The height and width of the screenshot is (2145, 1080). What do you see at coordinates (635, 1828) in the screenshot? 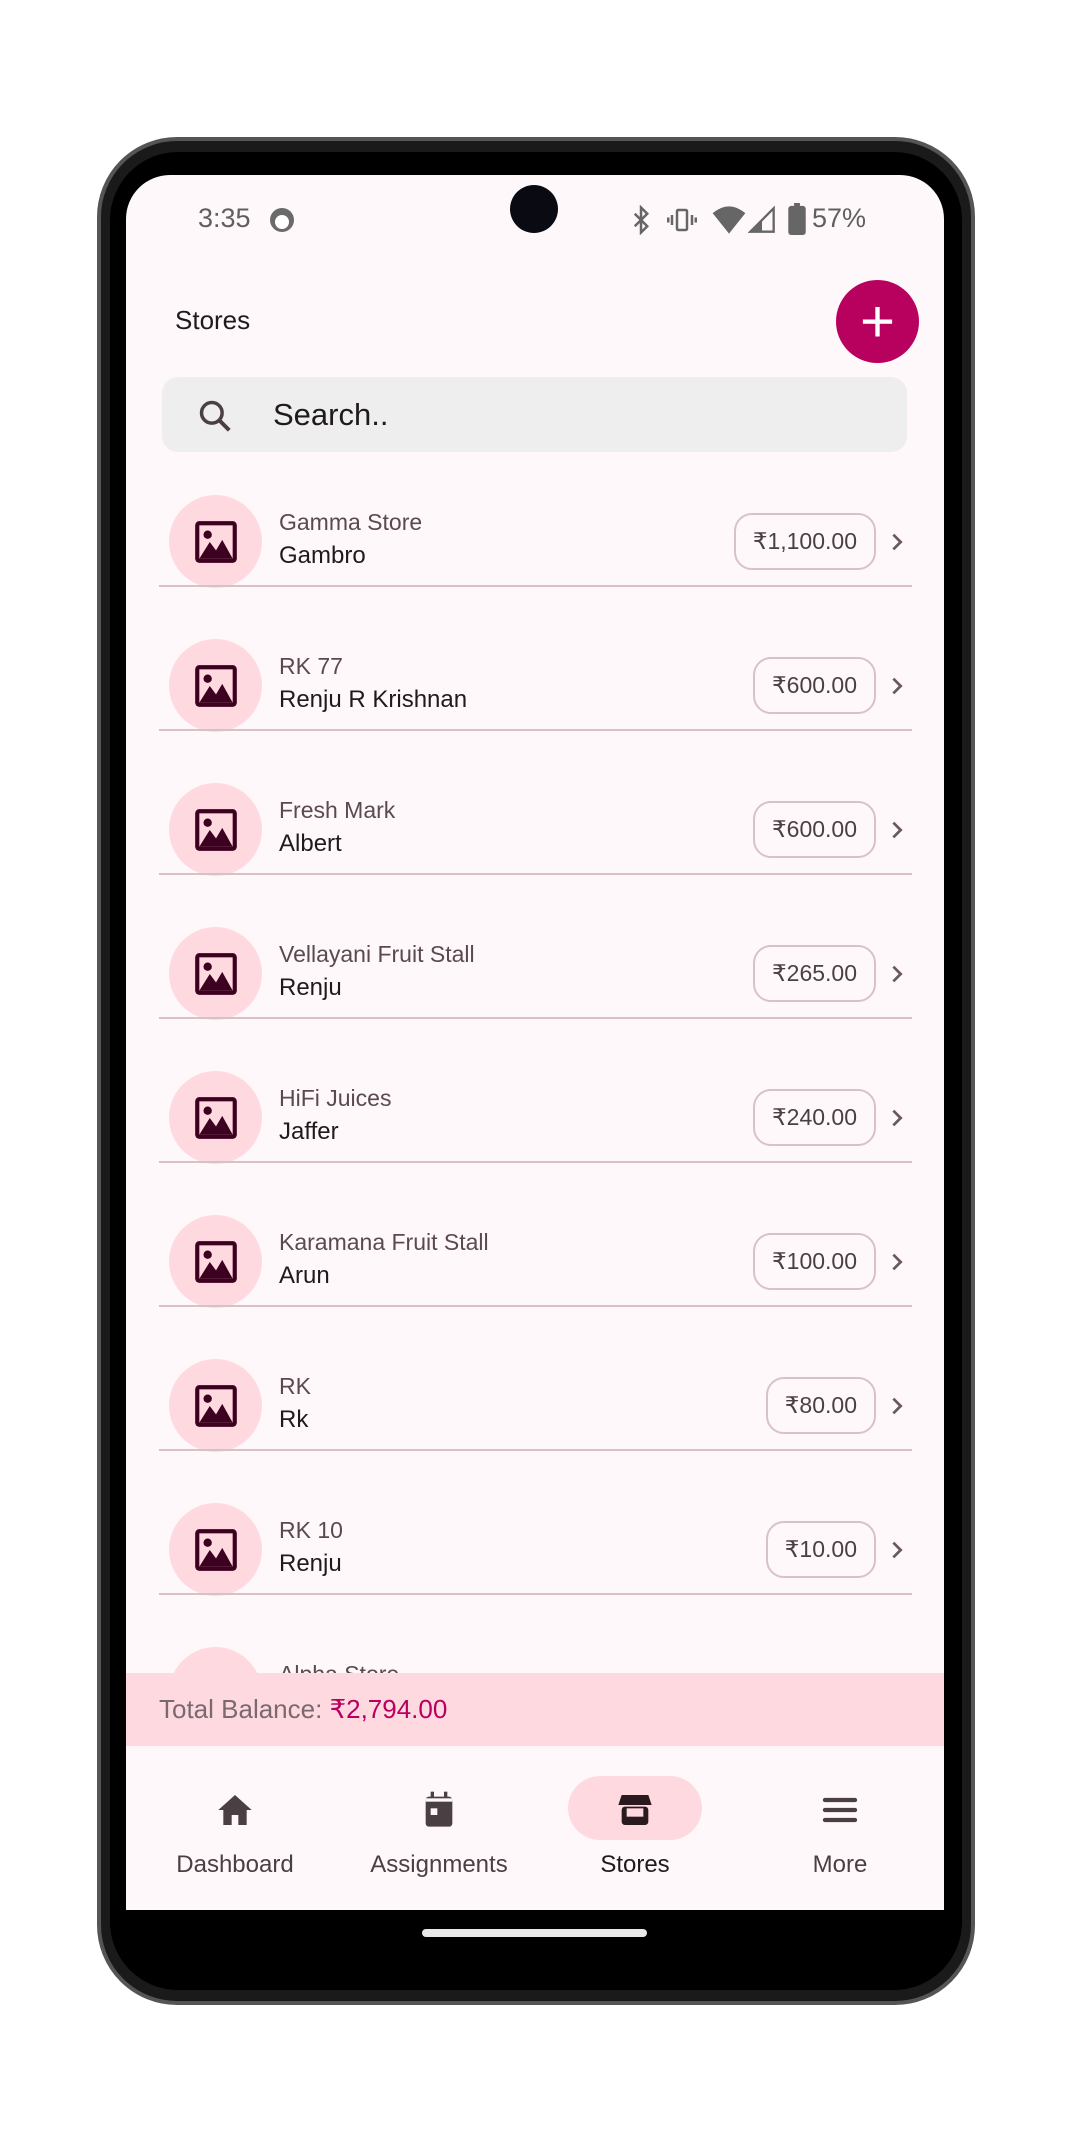
I see `nav-stores: Stores` at bounding box center [635, 1828].